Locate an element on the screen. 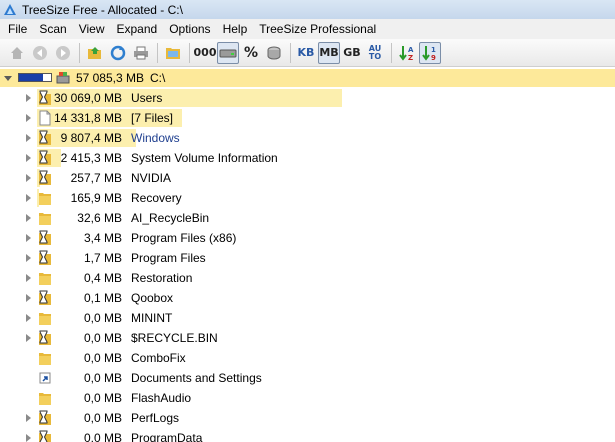 Image resolution: width=615 pixels, height=442 pixels. home-up-icon is located at coordinates (17, 52).